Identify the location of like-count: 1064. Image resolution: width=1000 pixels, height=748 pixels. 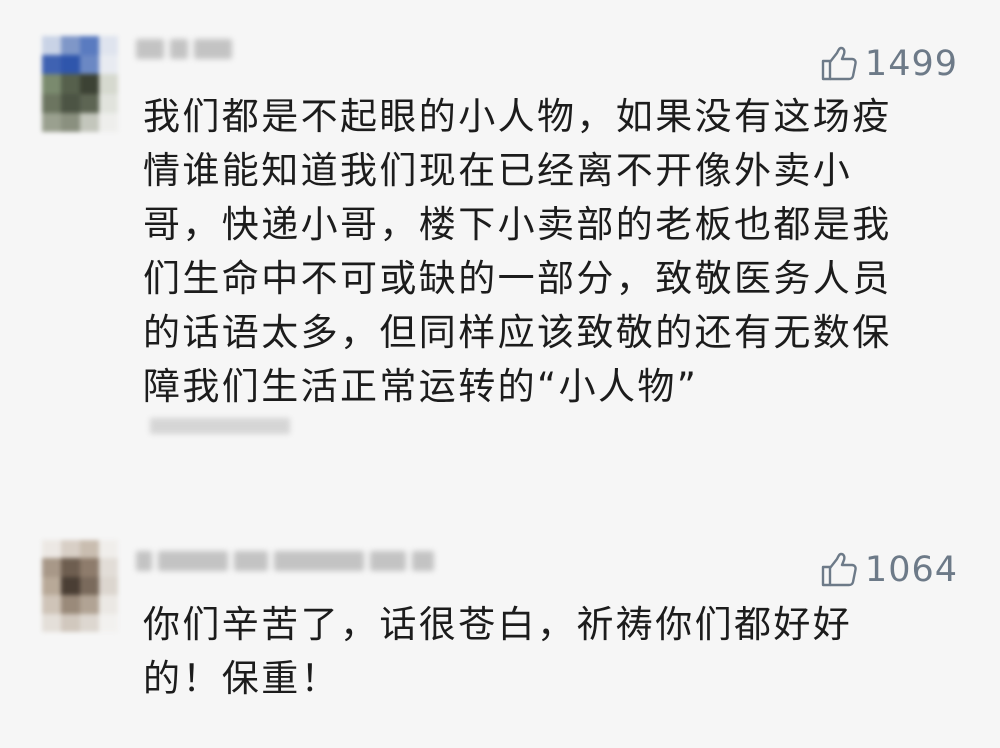
(911, 570).